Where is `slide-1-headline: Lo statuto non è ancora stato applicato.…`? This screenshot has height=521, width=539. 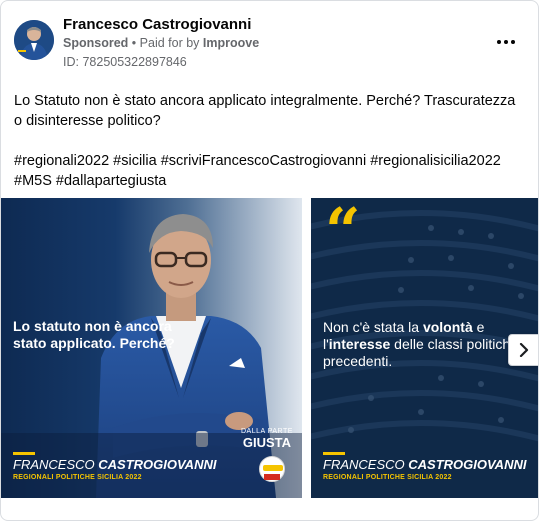
slide-1-headline: Lo statuto non è ancora stato applicato.… is located at coordinates (94, 334).